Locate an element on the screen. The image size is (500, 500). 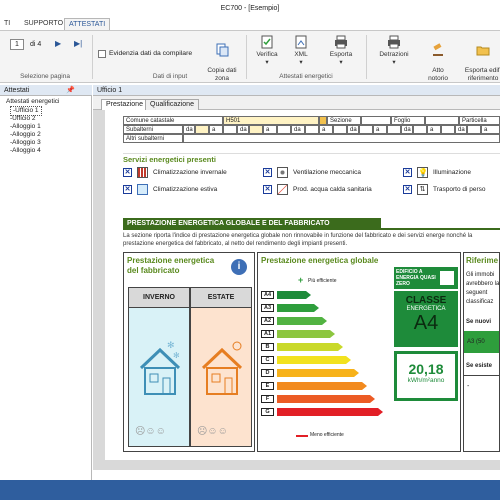
sidebar-title: Attestati is located at coordinates (17, 90).